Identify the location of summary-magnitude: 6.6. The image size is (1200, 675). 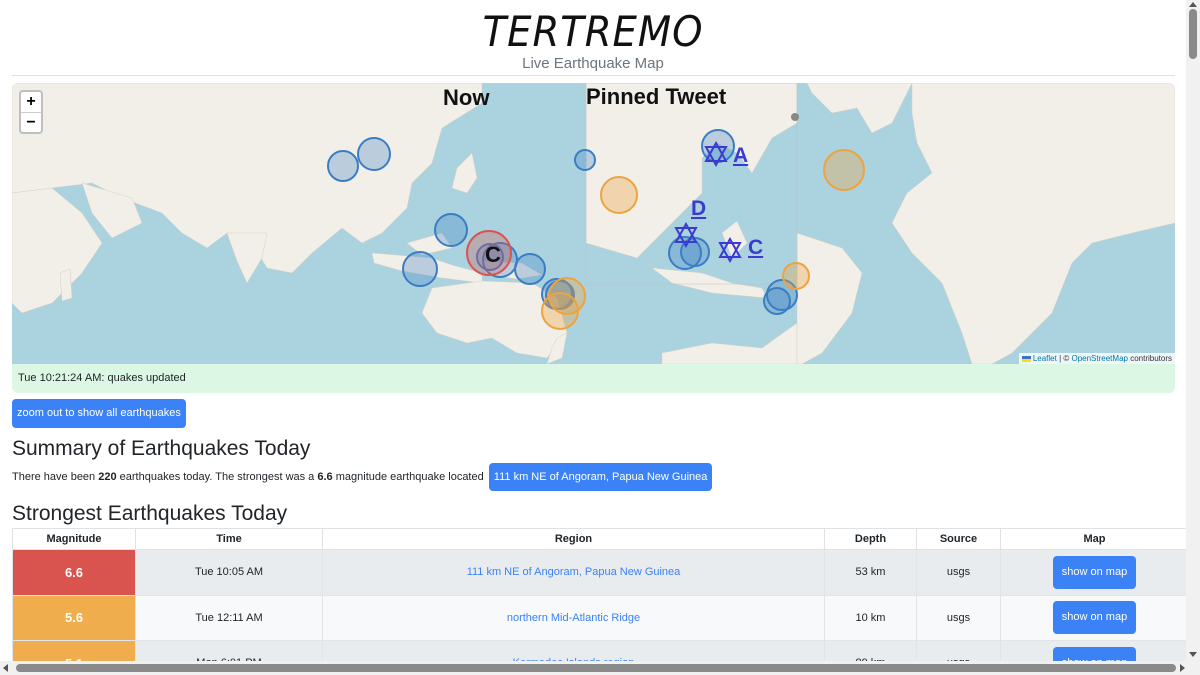
(325, 477).